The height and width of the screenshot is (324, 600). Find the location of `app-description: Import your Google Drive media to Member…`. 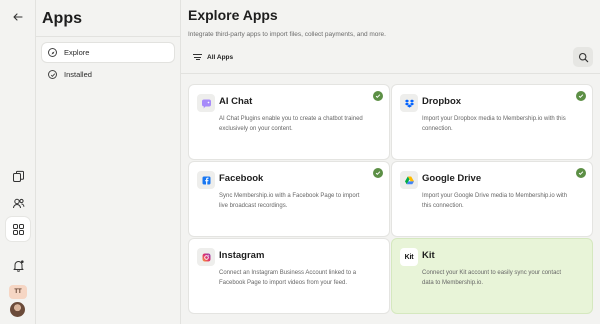

app-description: Import your Google Drive media to Member… is located at coordinates (495, 201).